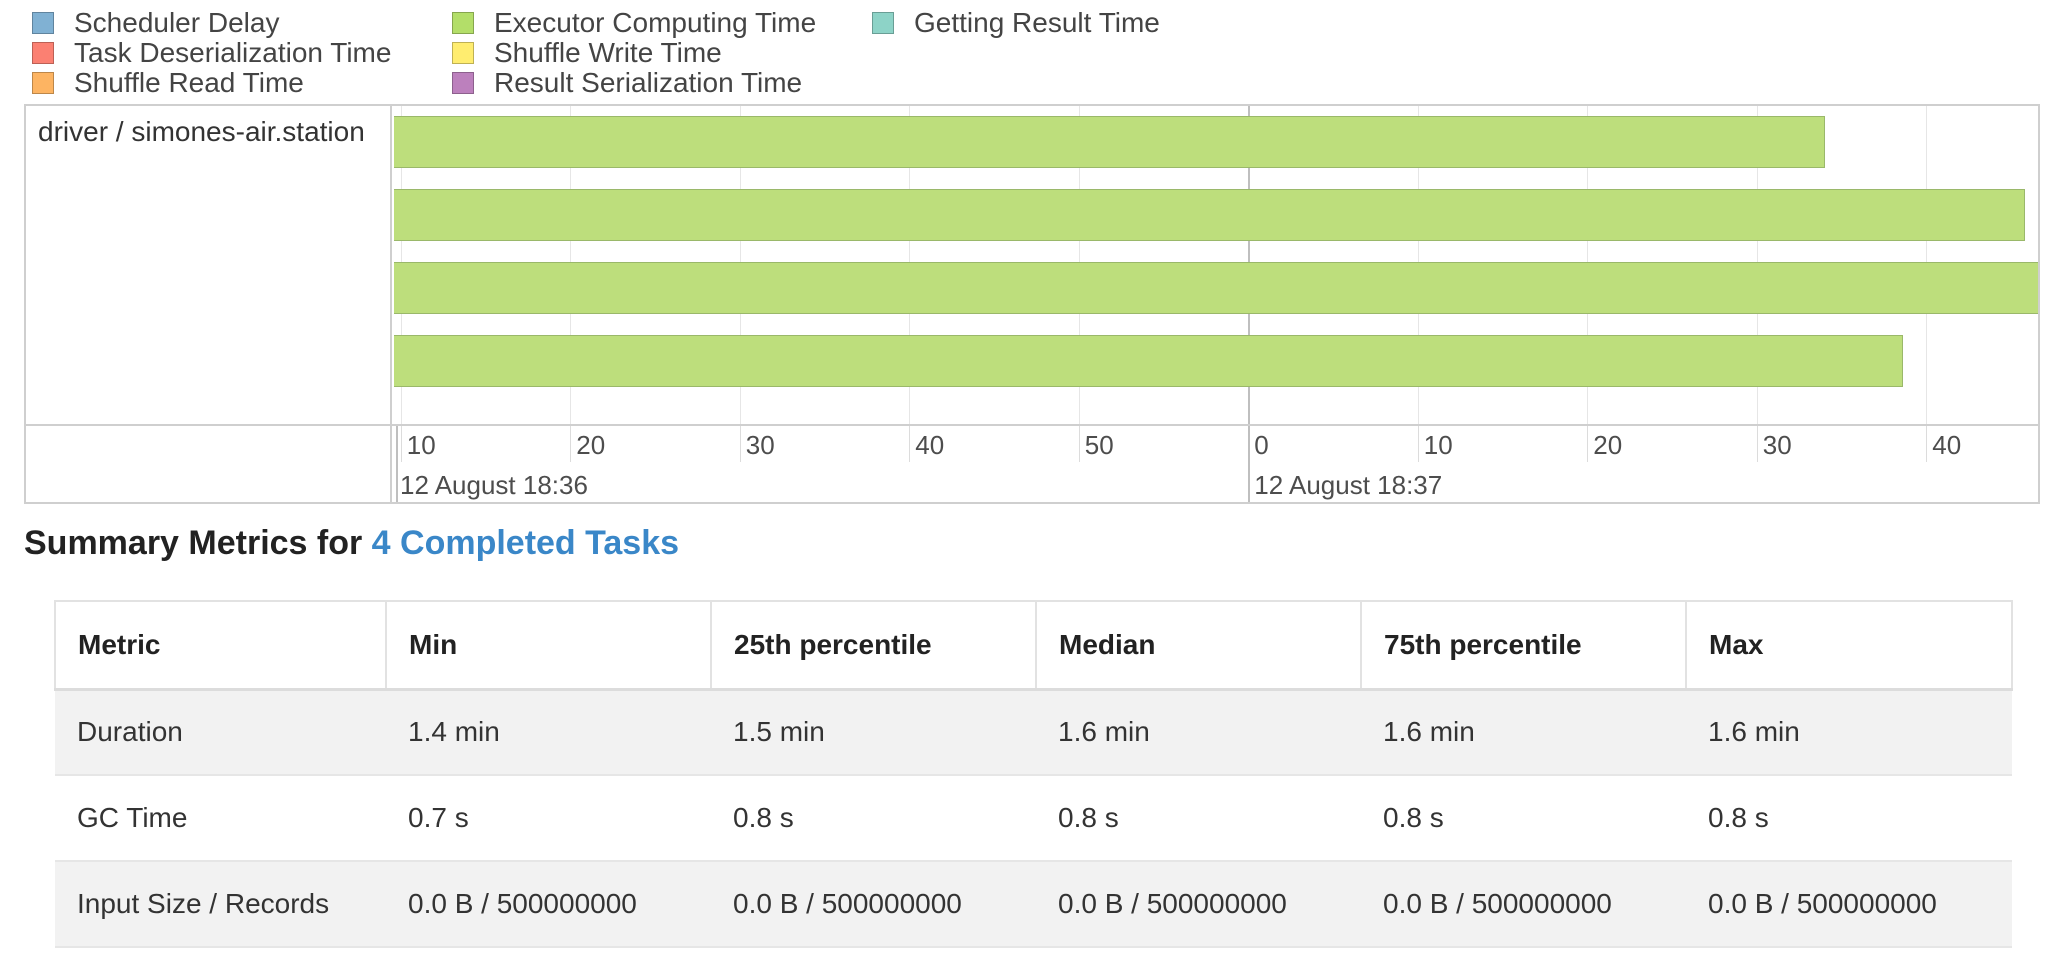  What do you see at coordinates (655, 22) in the screenshot?
I see `legend-label: Executor Computing Time` at bounding box center [655, 22].